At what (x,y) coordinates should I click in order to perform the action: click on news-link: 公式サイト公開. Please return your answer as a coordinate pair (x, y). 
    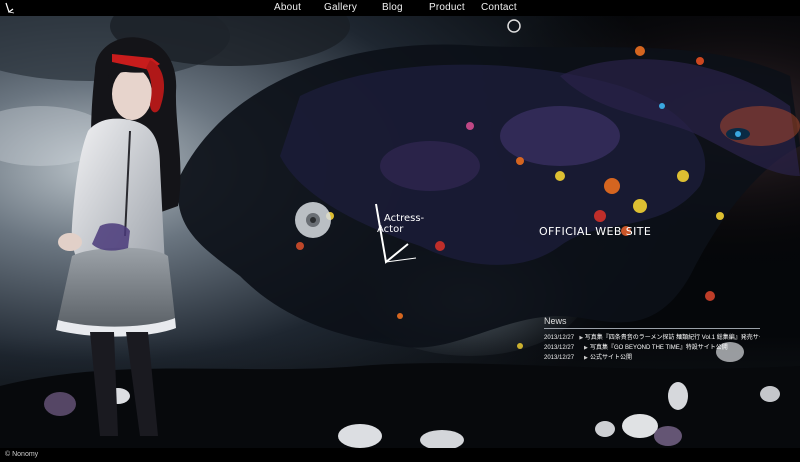
    Looking at the image, I should click on (611, 358).